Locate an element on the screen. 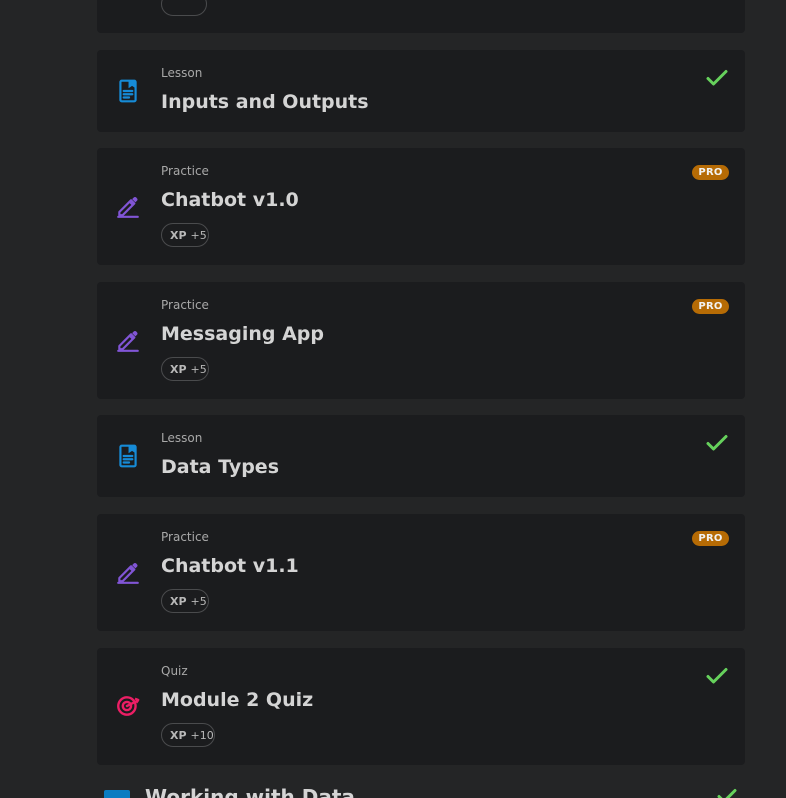 The image size is (786, 798). xp-pill is located at coordinates (184, 8).